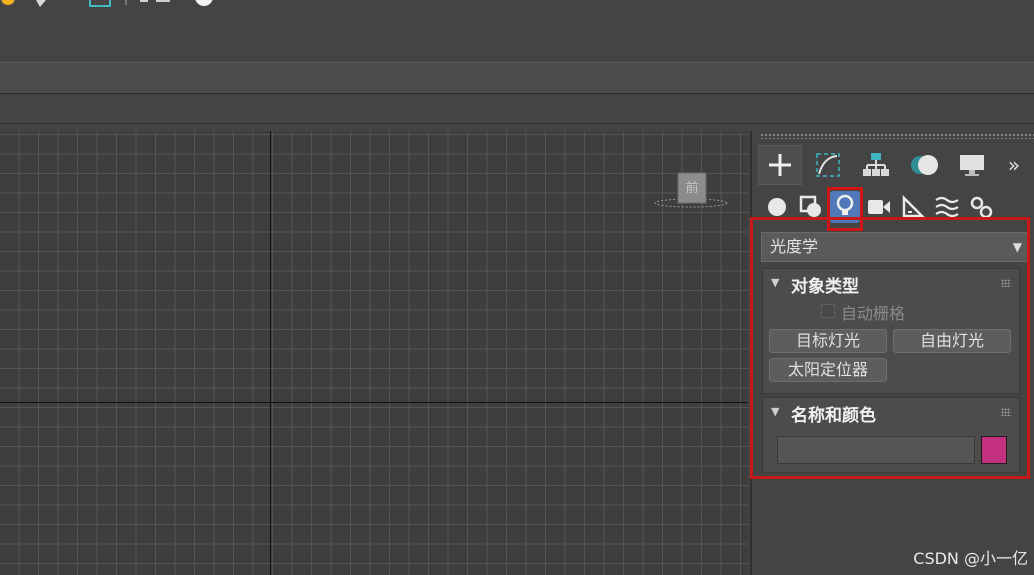 This screenshot has width=1034, height=575. I want to click on cameras-icon, so click(879, 207).